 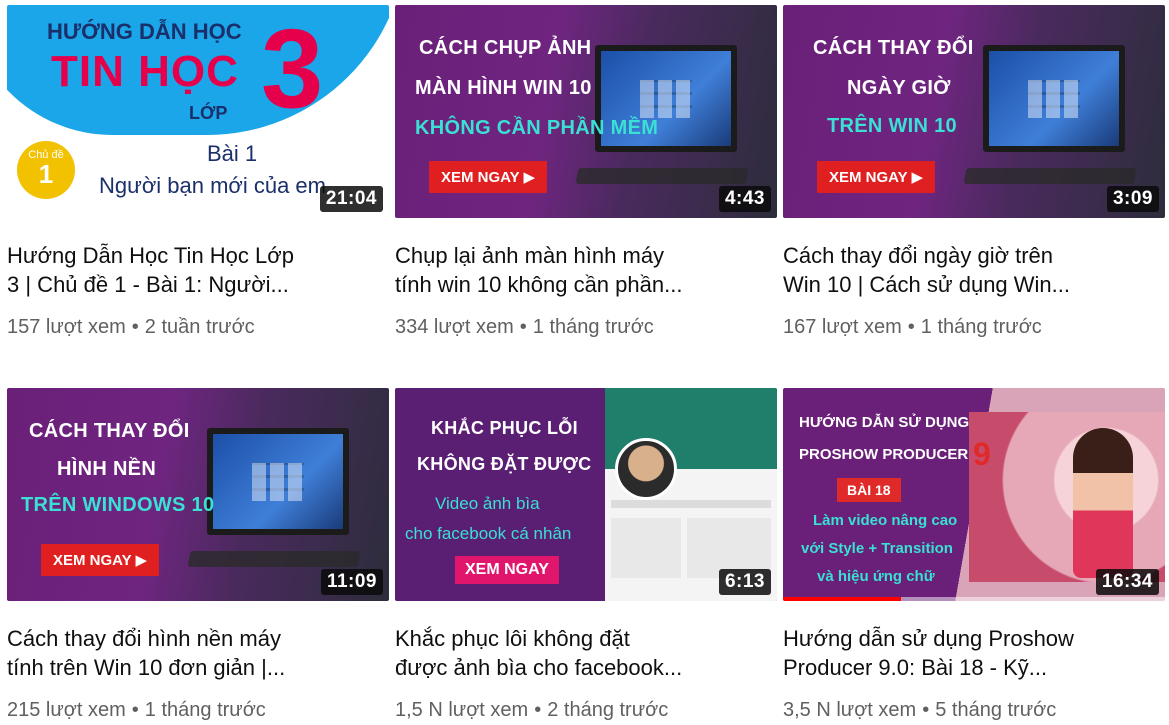 What do you see at coordinates (850, 710) in the screenshot?
I see `view-count: 3,5 N lượt xem` at bounding box center [850, 710].